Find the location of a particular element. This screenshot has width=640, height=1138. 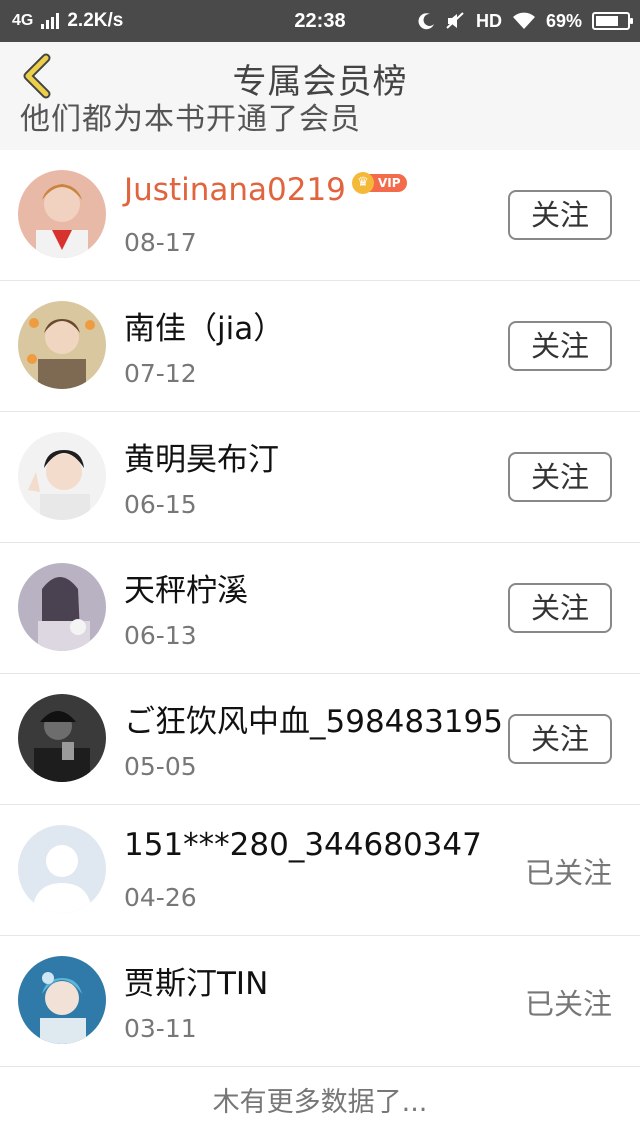

member-date: 04-26 is located at coordinates (160, 897).